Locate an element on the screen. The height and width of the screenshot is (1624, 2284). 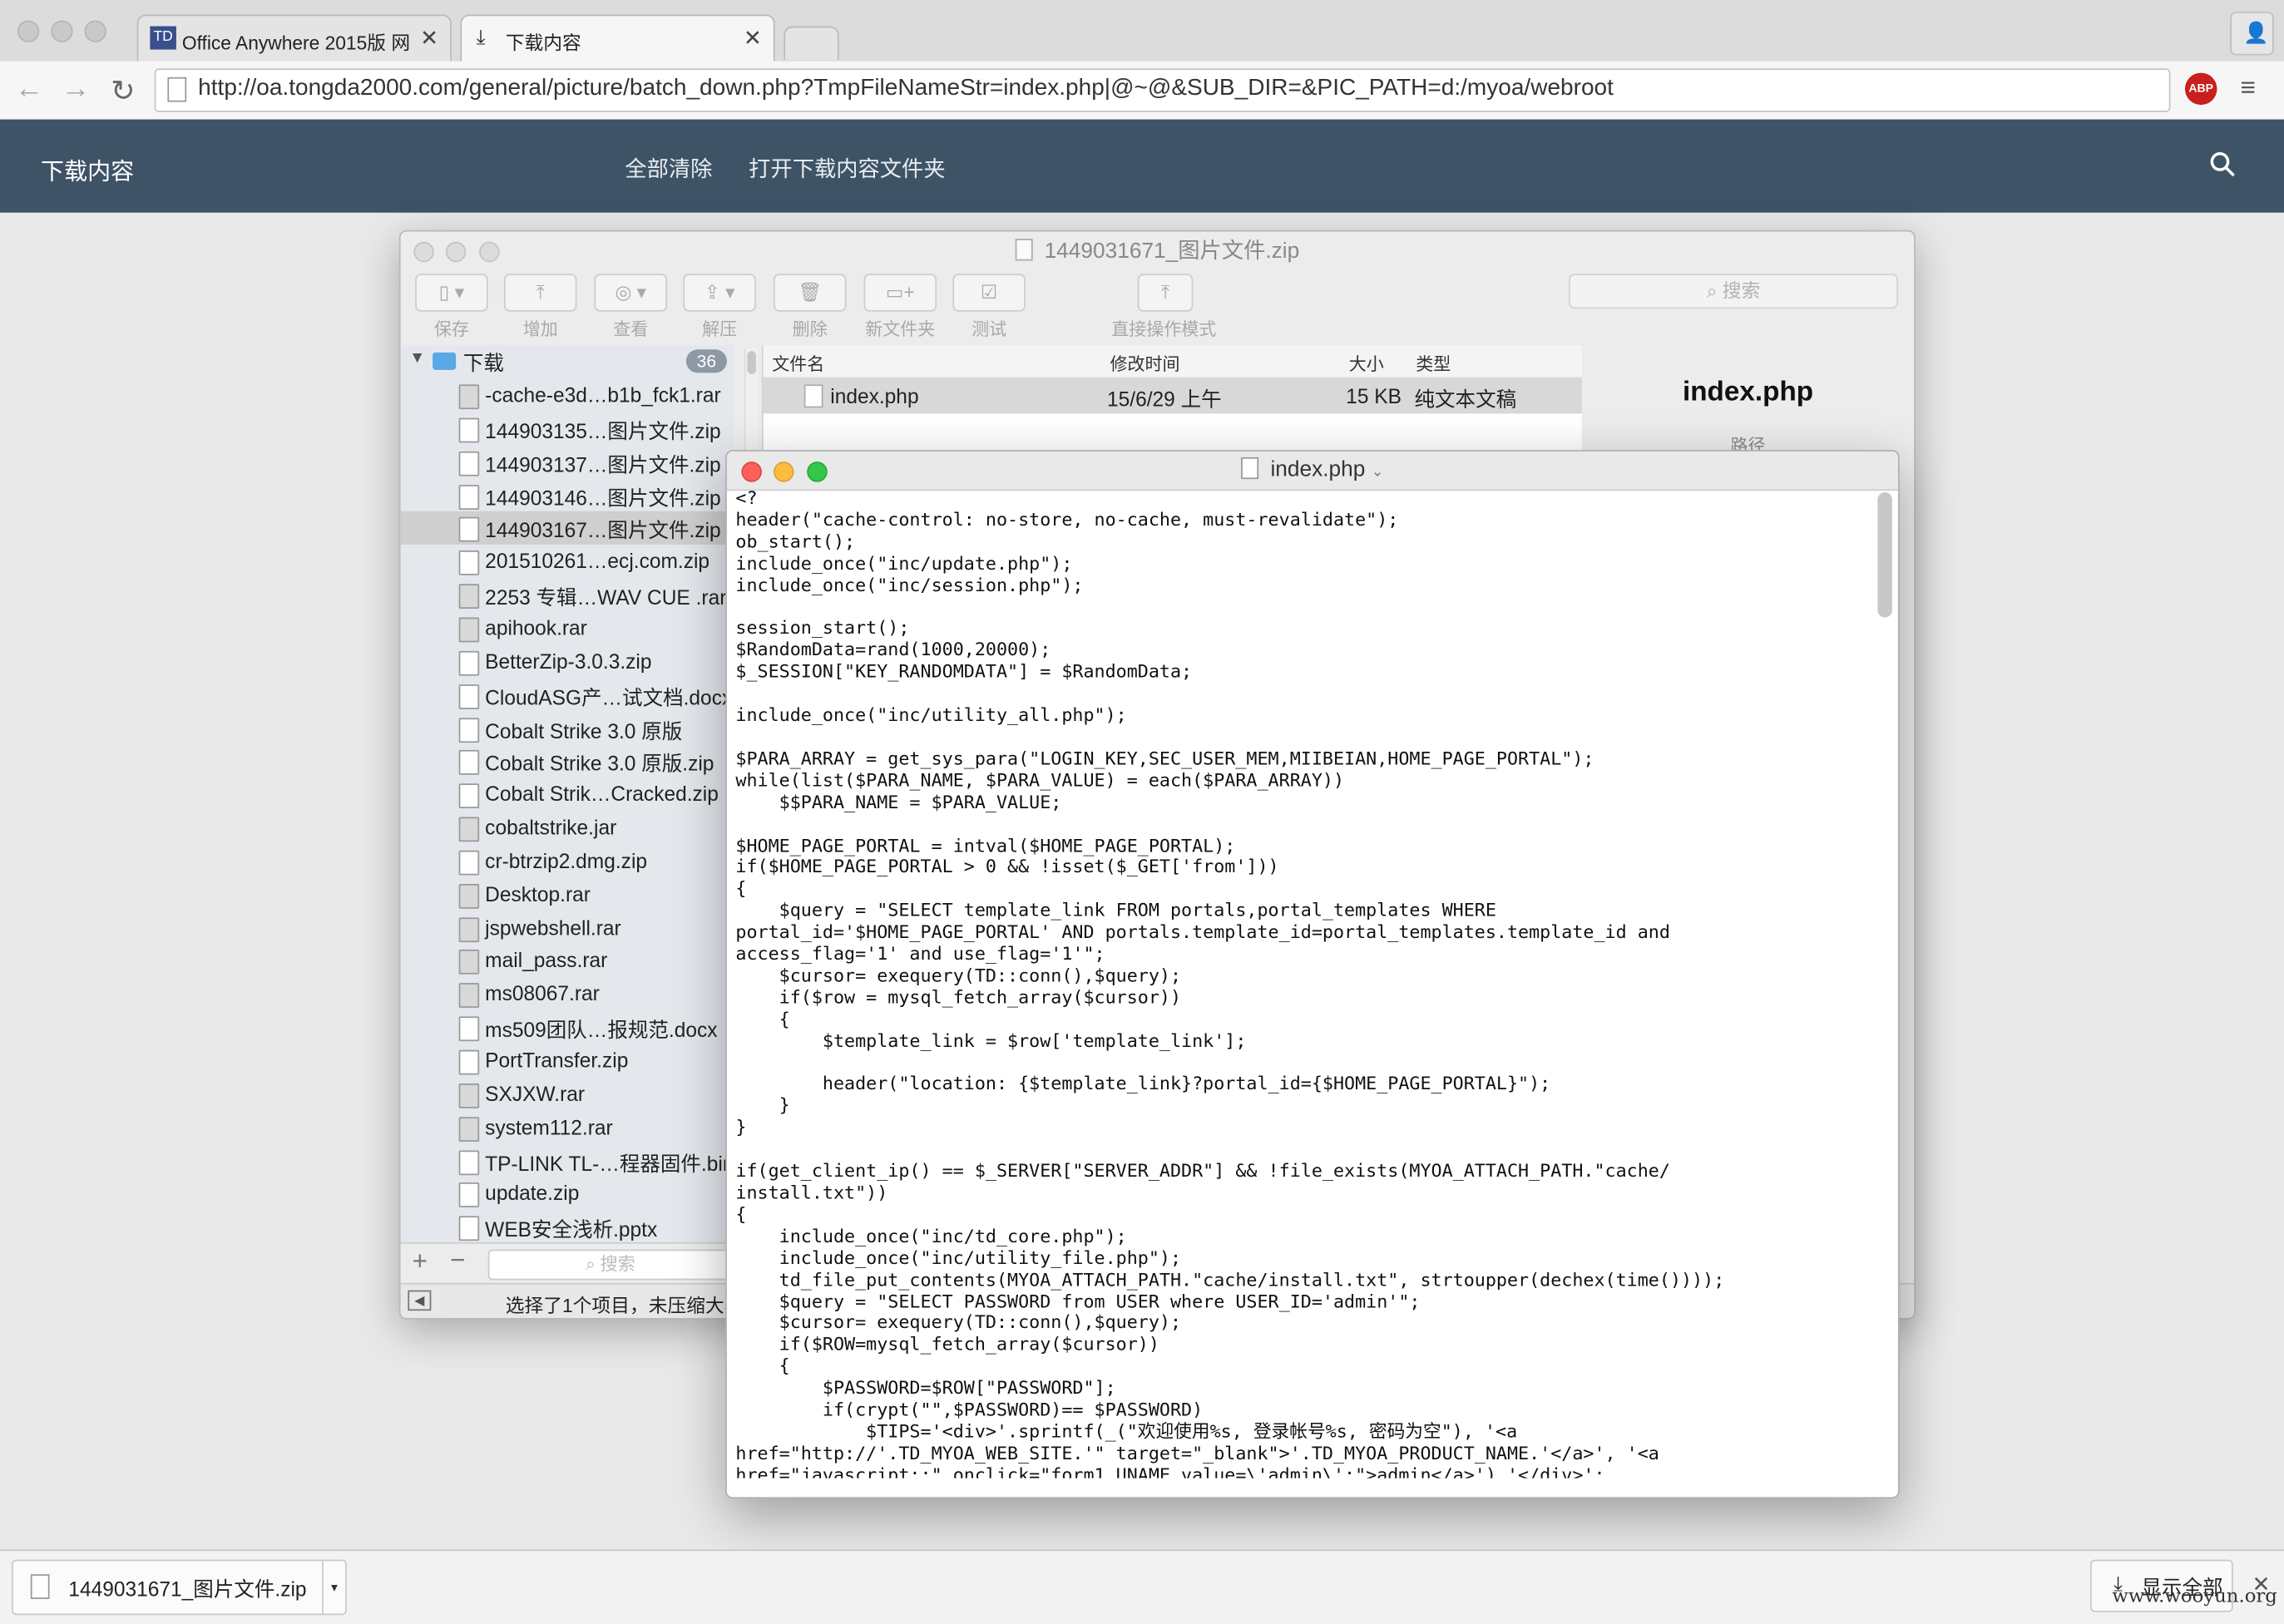
sidebar-file-label: PortTransfer.zip is located at coordinates (557, 1060).